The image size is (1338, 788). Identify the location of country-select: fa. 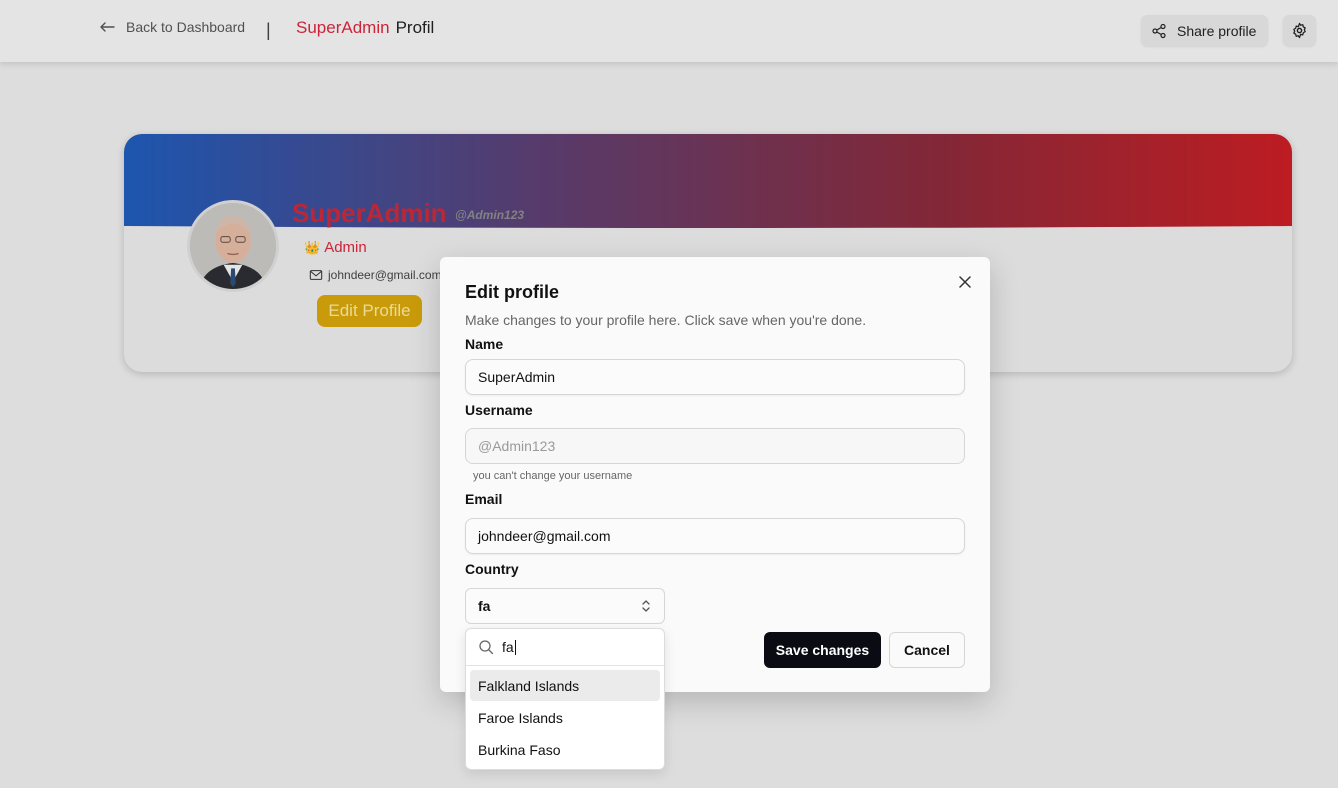
(565, 606).